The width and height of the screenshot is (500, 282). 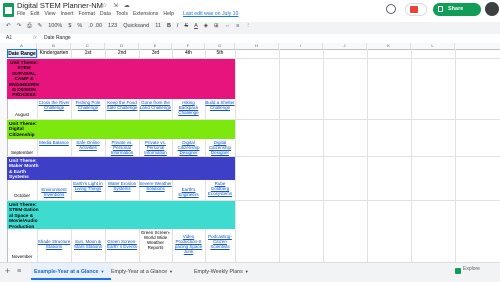 What do you see at coordinates (22, 53) in the screenshot?
I see `selected-cell-date-range: Date Range` at bounding box center [22, 53].